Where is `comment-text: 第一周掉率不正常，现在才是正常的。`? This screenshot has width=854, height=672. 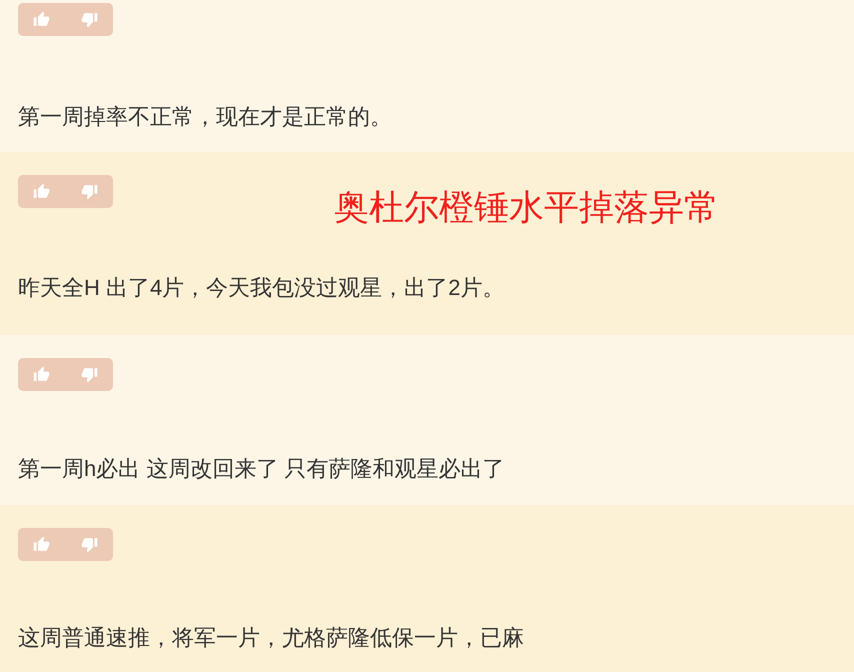
comment-text: 第一周掉率不正常，现在才是正常的。 is located at coordinates (205, 117).